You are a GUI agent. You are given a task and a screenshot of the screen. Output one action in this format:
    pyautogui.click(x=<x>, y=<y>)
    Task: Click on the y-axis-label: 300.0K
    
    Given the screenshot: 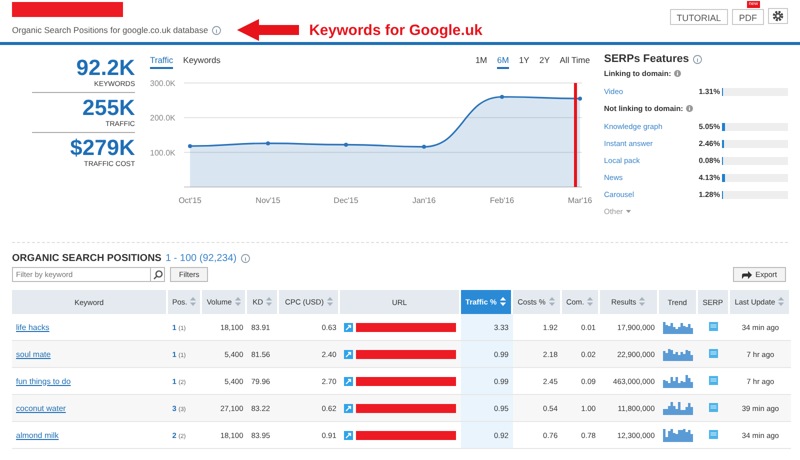 What is the action you would take?
    pyautogui.click(x=163, y=83)
    